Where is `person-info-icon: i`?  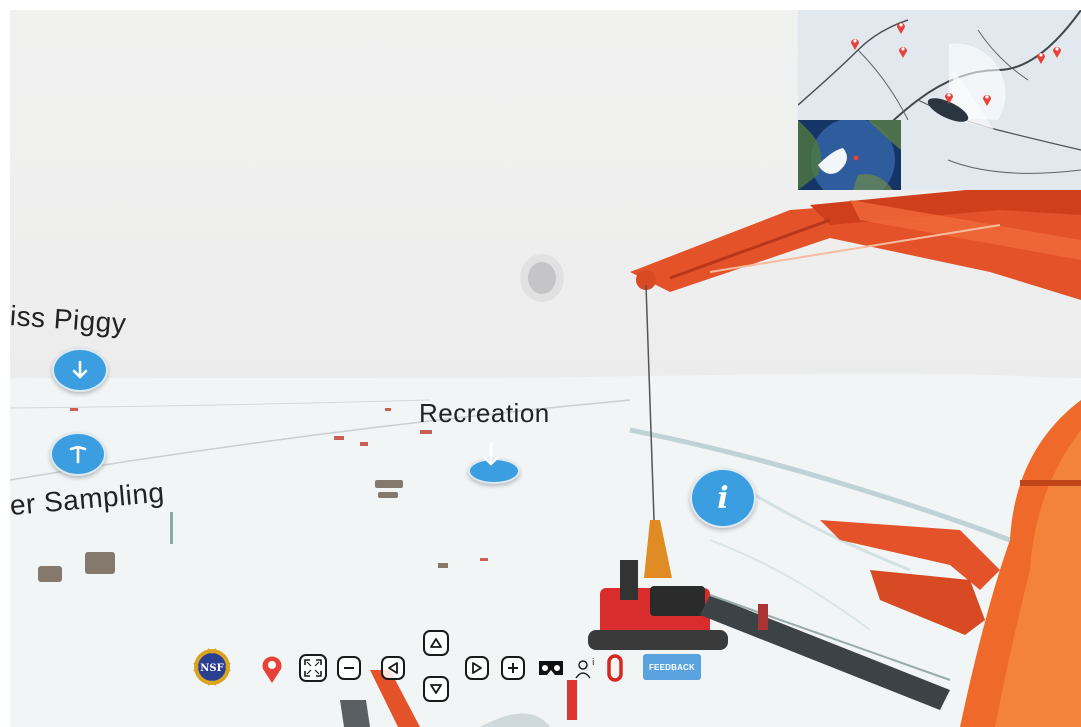
person-info-icon: i is located at coordinates (585, 668).